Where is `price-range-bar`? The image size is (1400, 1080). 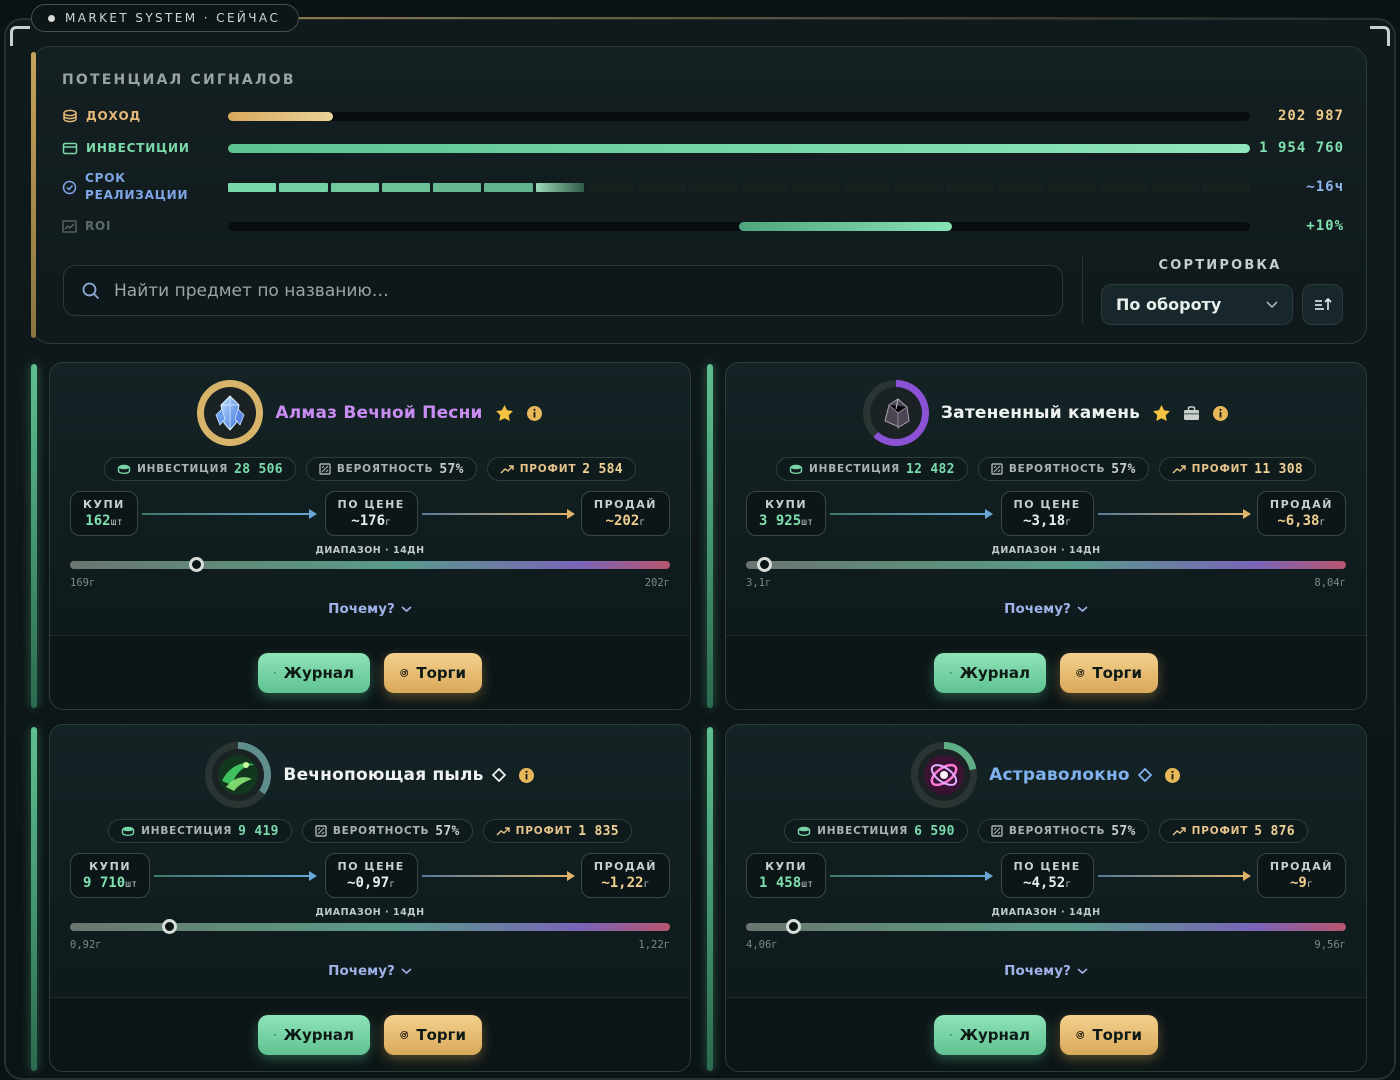 price-range-bar is located at coordinates (1046, 926).